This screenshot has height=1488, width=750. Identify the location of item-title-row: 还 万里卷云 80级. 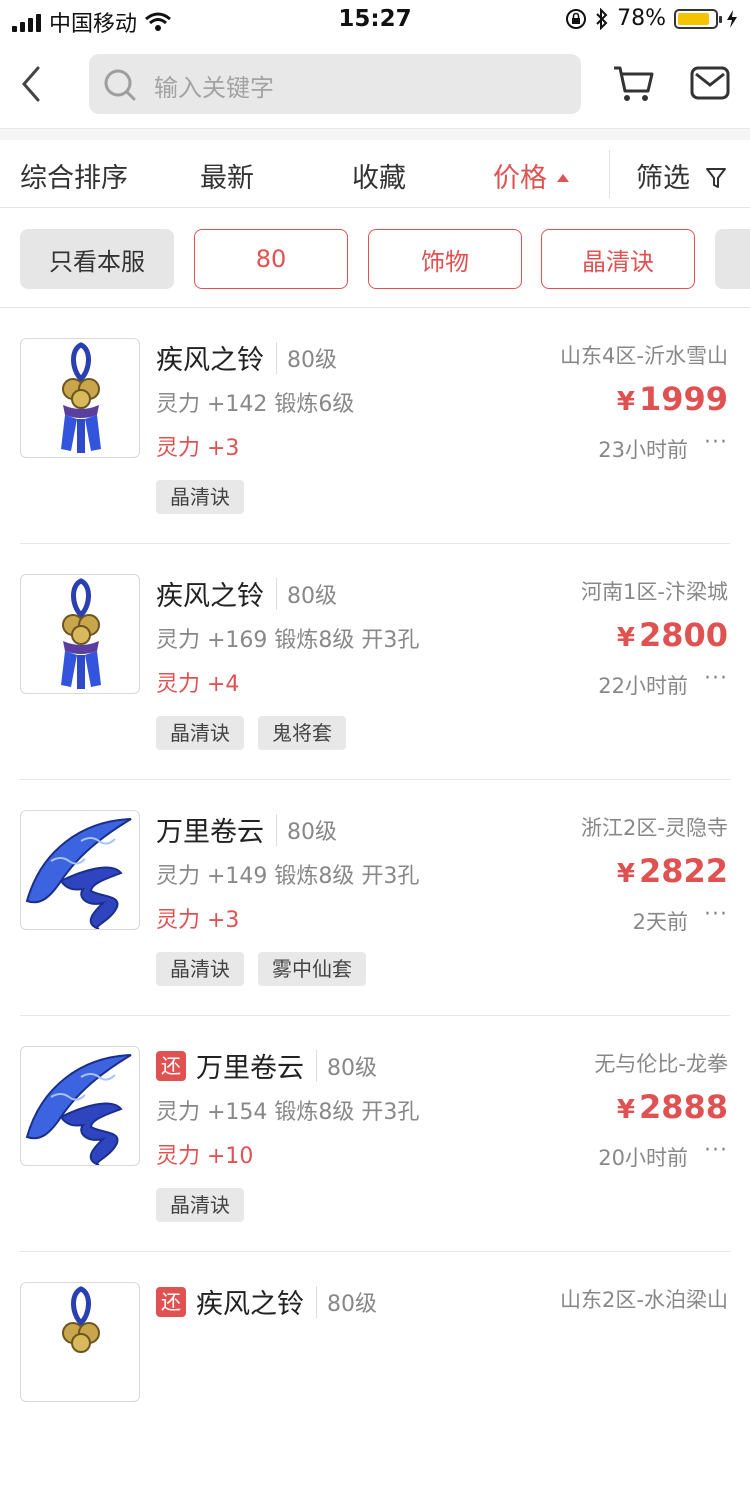
(266, 1065).